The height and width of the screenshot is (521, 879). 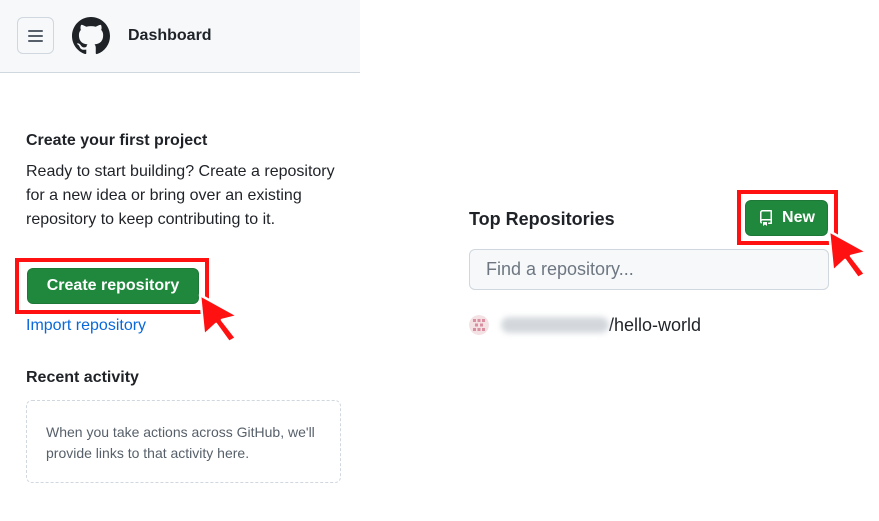 I want to click on repo-list-item: /hello-world, so click(x=585, y=325).